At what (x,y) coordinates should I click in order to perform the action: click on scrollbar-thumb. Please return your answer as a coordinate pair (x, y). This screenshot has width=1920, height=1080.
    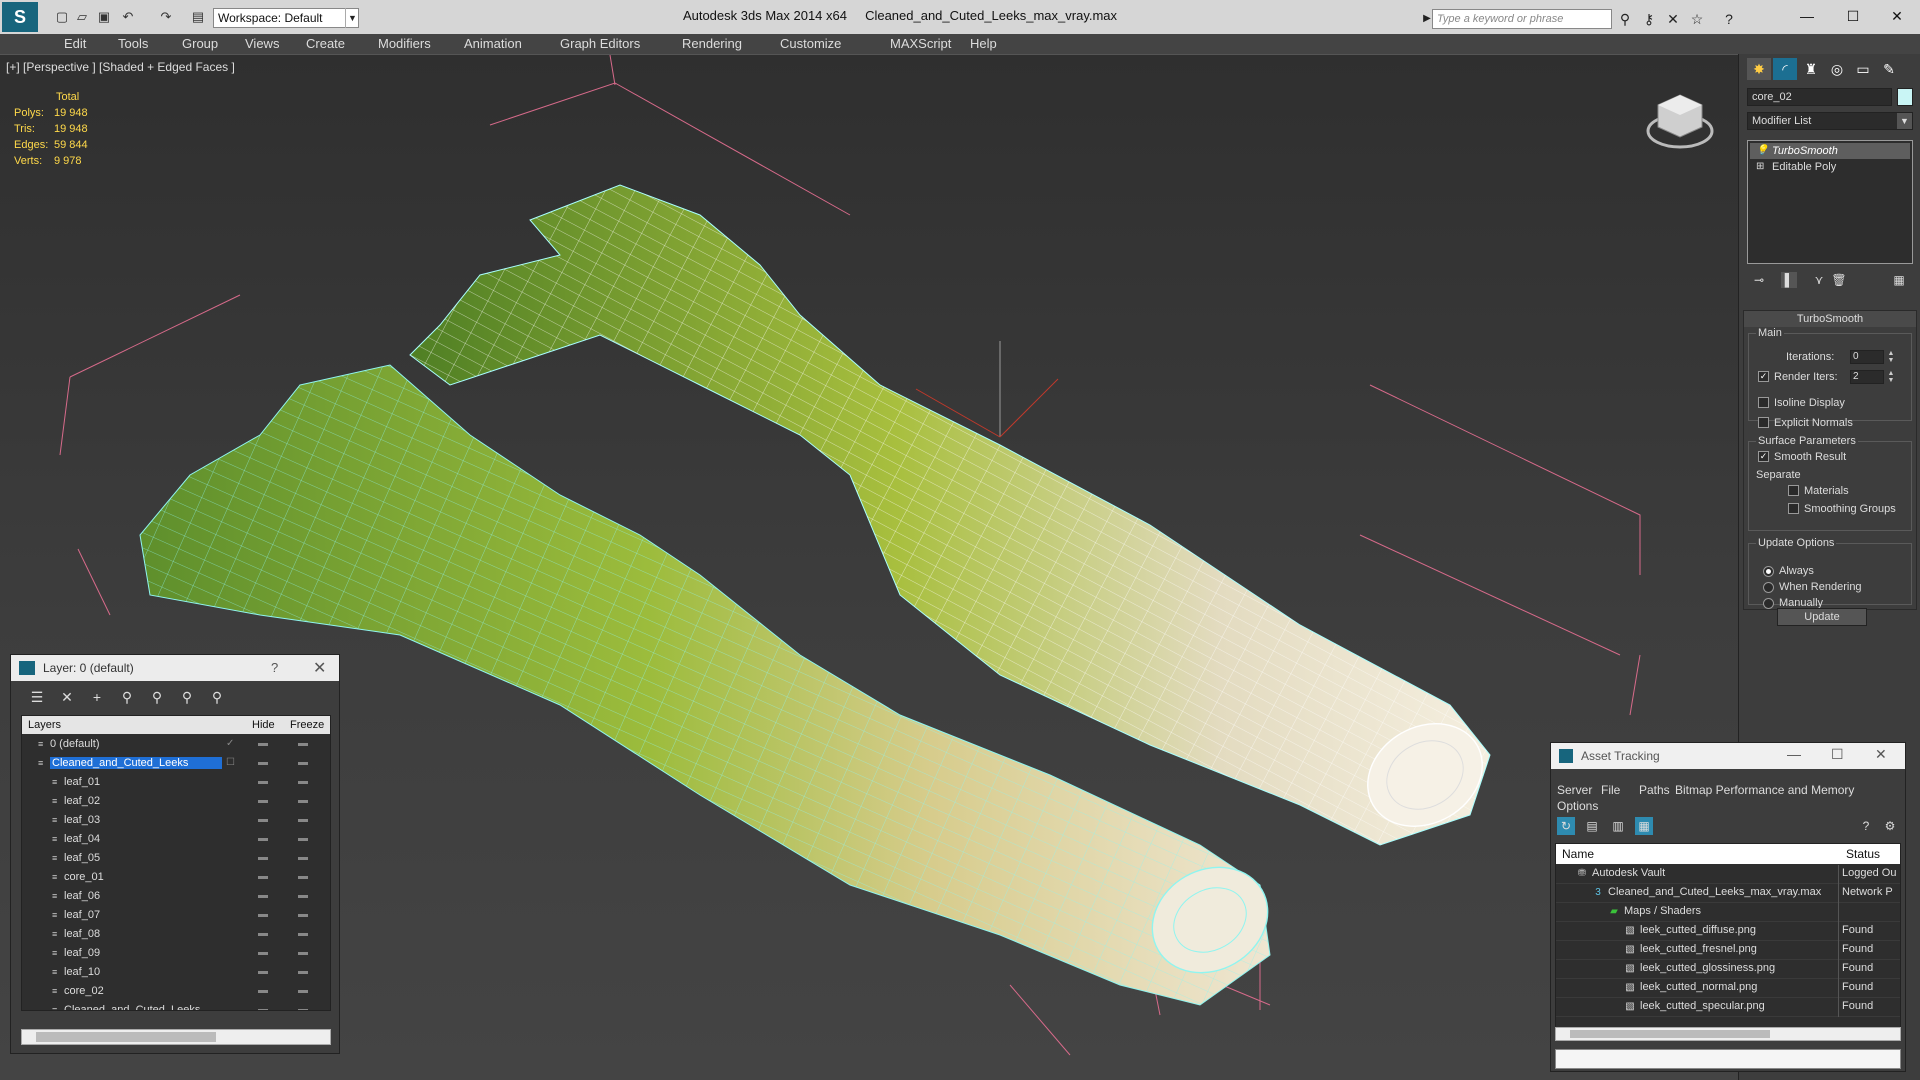
    Looking at the image, I should click on (126, 1037).